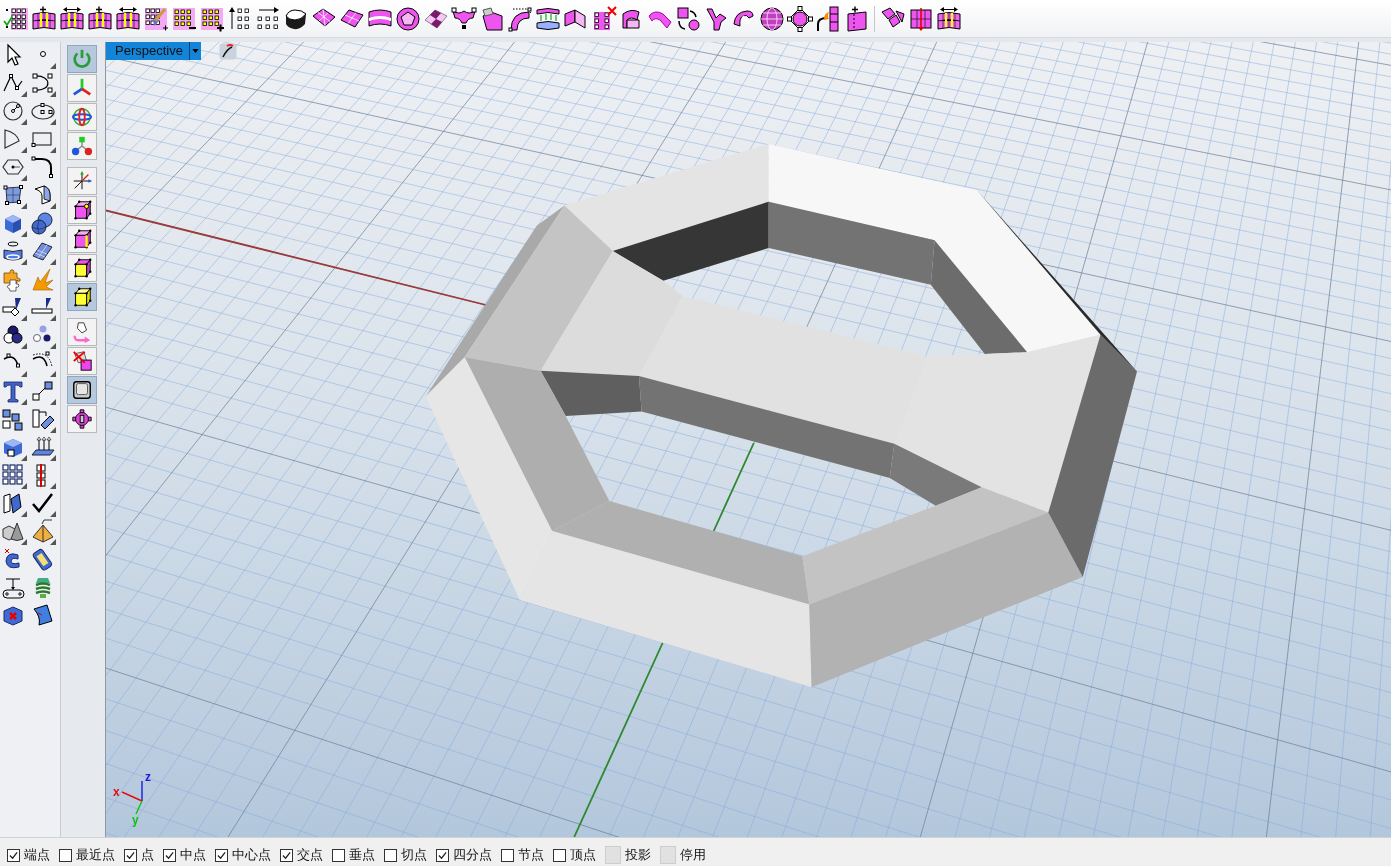 The width and height of the screenshot is (1391, 866). I want to click on cube-face-icon, so click(82, 268).